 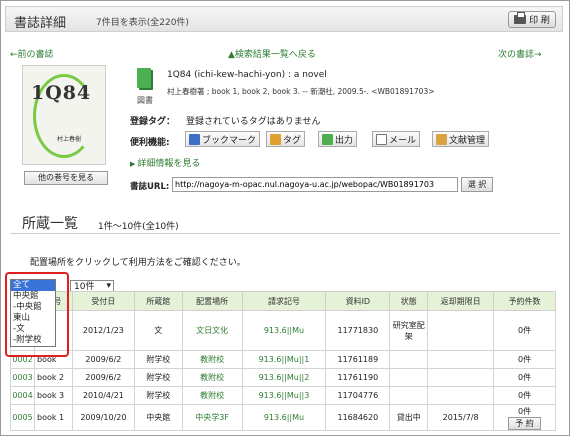 I want to click on reservation-cell: 0件 予 約, so click(x=524, y=417).